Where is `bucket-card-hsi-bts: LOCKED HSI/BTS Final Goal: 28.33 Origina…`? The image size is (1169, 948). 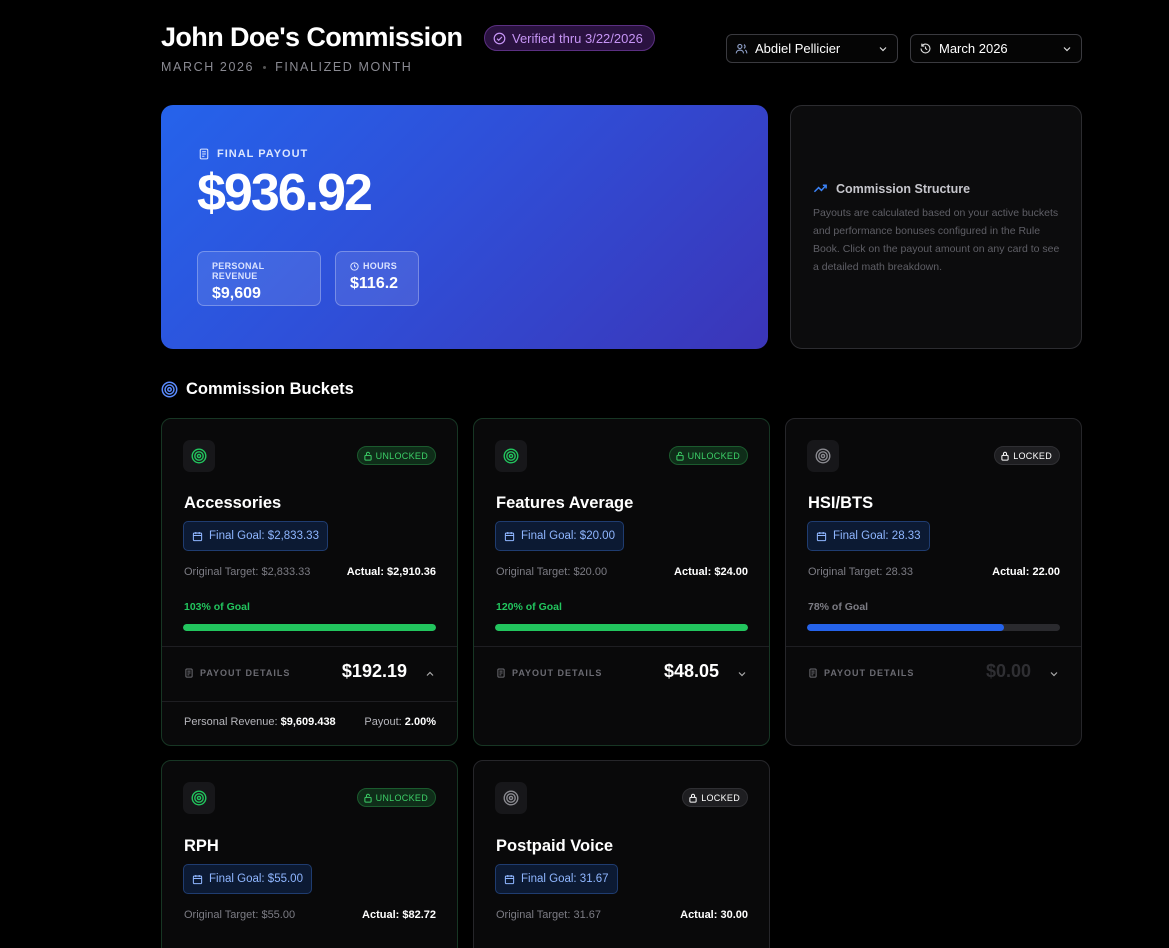 bucket-card-hsi-bts: LOCKED HSI/BTS Final Goal: 28.33 Origina… is located at coordinates (933, 582).